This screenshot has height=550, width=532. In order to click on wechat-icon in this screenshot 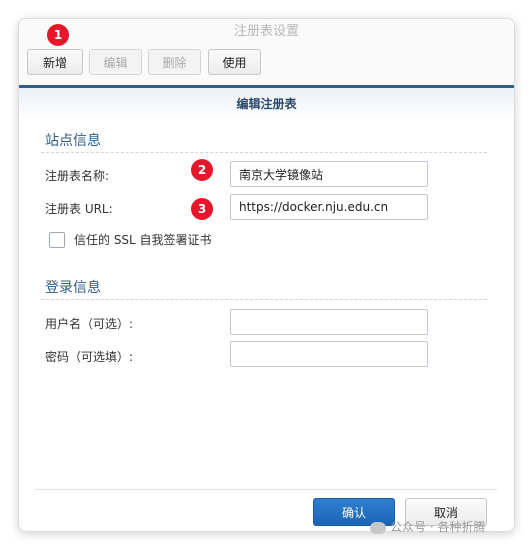, I will do `click(378, 527)`.